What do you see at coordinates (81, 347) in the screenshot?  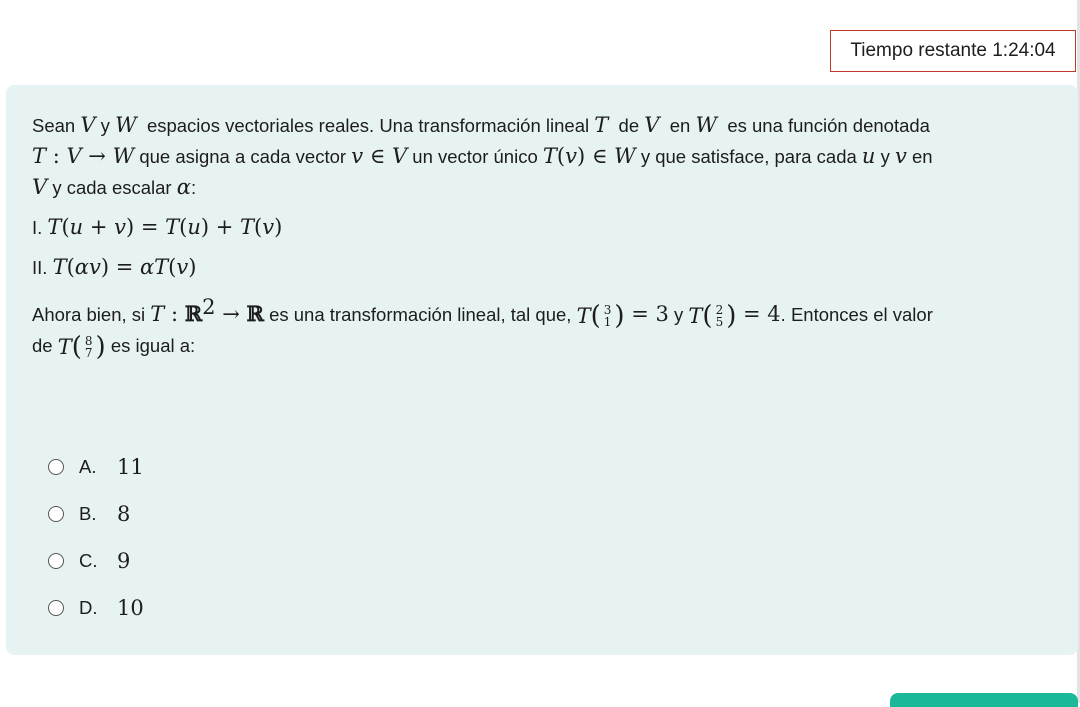 I see `vector-8-7: T(8 7)` at bounding box center [81, 347].